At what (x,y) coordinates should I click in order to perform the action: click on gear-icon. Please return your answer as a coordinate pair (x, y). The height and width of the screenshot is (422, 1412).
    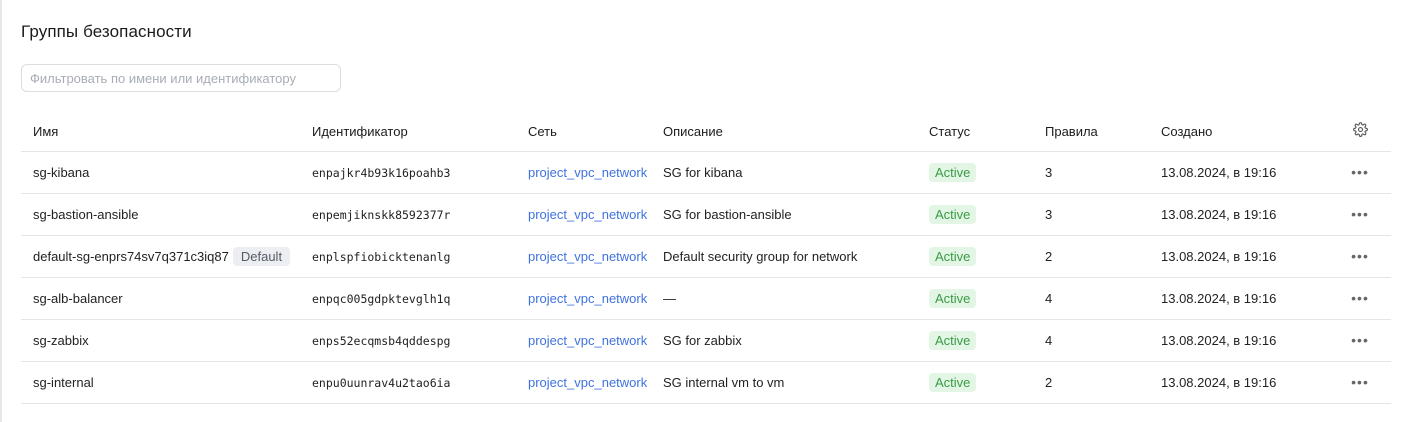
    Looking at the image, I should click on (1360, 131).